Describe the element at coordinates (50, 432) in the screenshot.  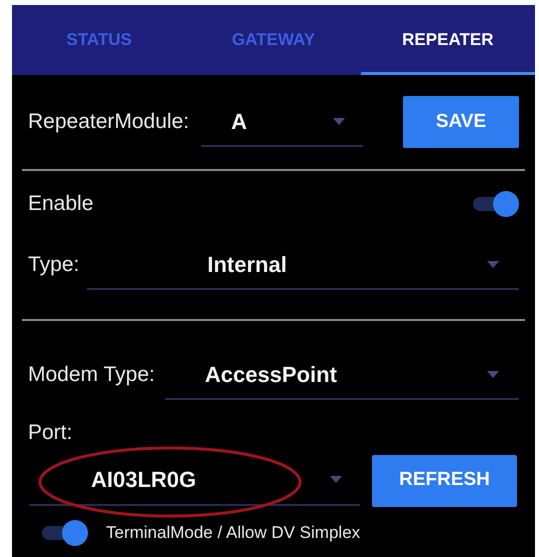
I see `field-label: Port:` at that location.